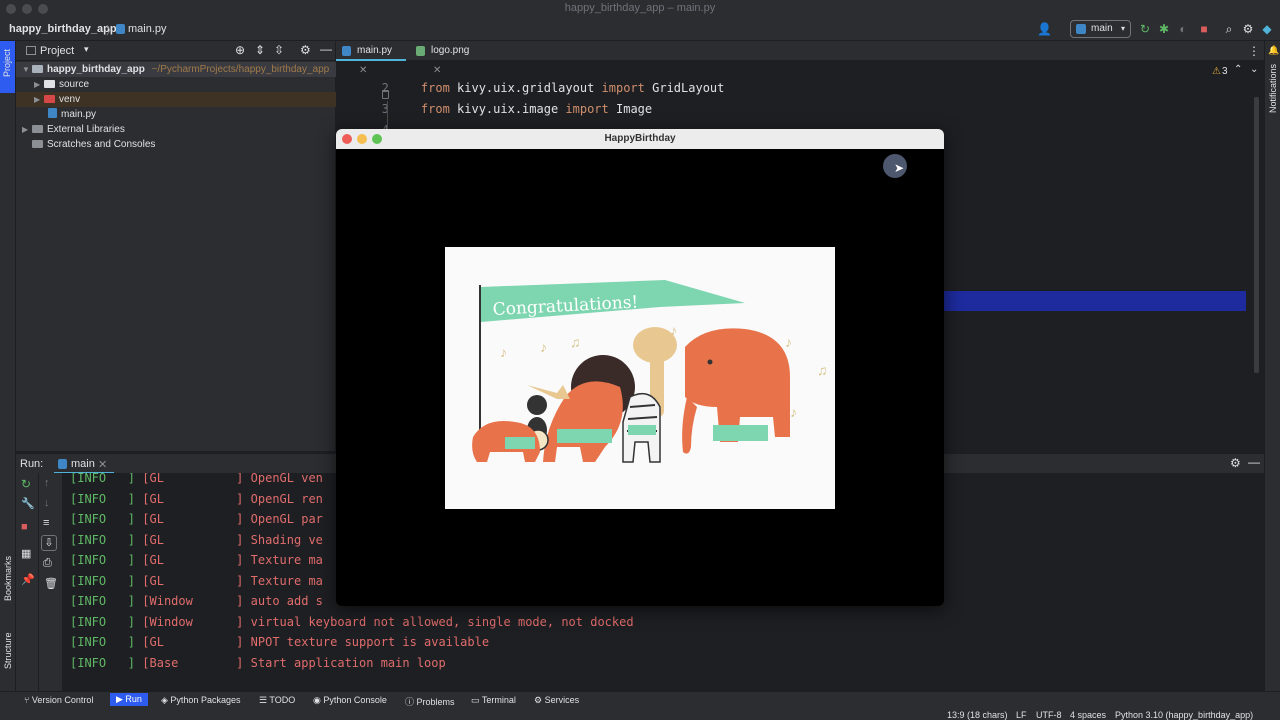  Describe the element at coordinates (200, 700) in the screenshot. I see `tool-python-packages: ◈ Python Packages` at that location.